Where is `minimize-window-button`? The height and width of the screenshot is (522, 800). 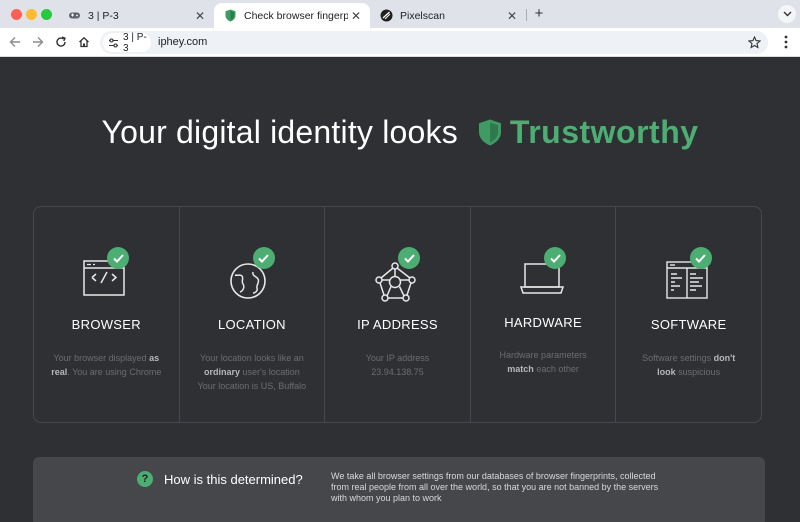
minimize-window-button is located at coordinates (31, 14).